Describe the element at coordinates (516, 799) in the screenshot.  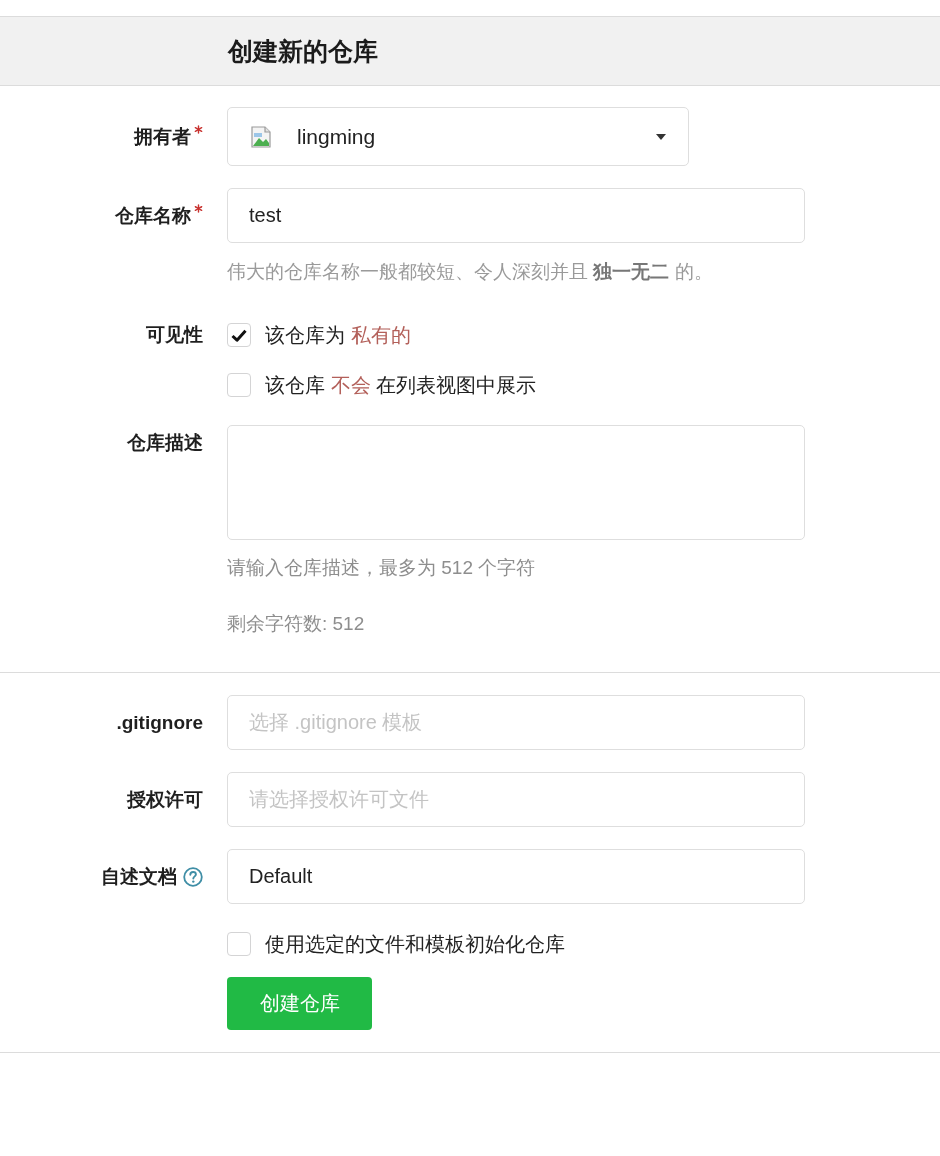
I see `text-input: 请选择授权许可文件` at that location.